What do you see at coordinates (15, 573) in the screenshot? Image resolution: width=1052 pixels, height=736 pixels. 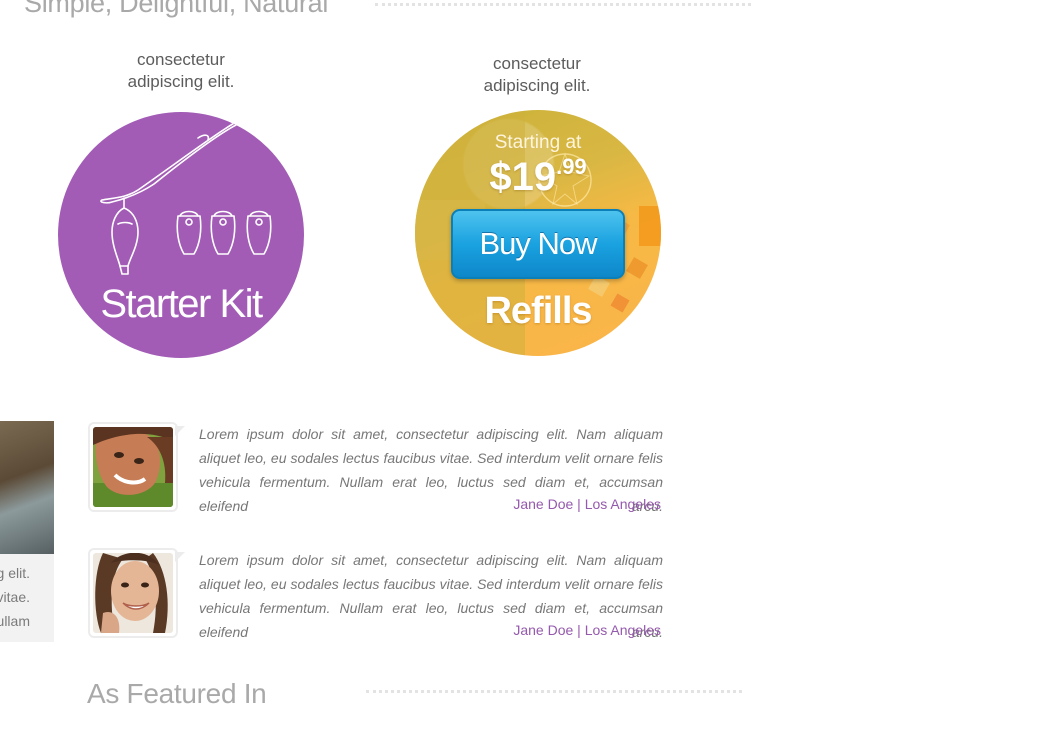 I see `partial-card-line: g elit.` at bounding box center [15, 573].